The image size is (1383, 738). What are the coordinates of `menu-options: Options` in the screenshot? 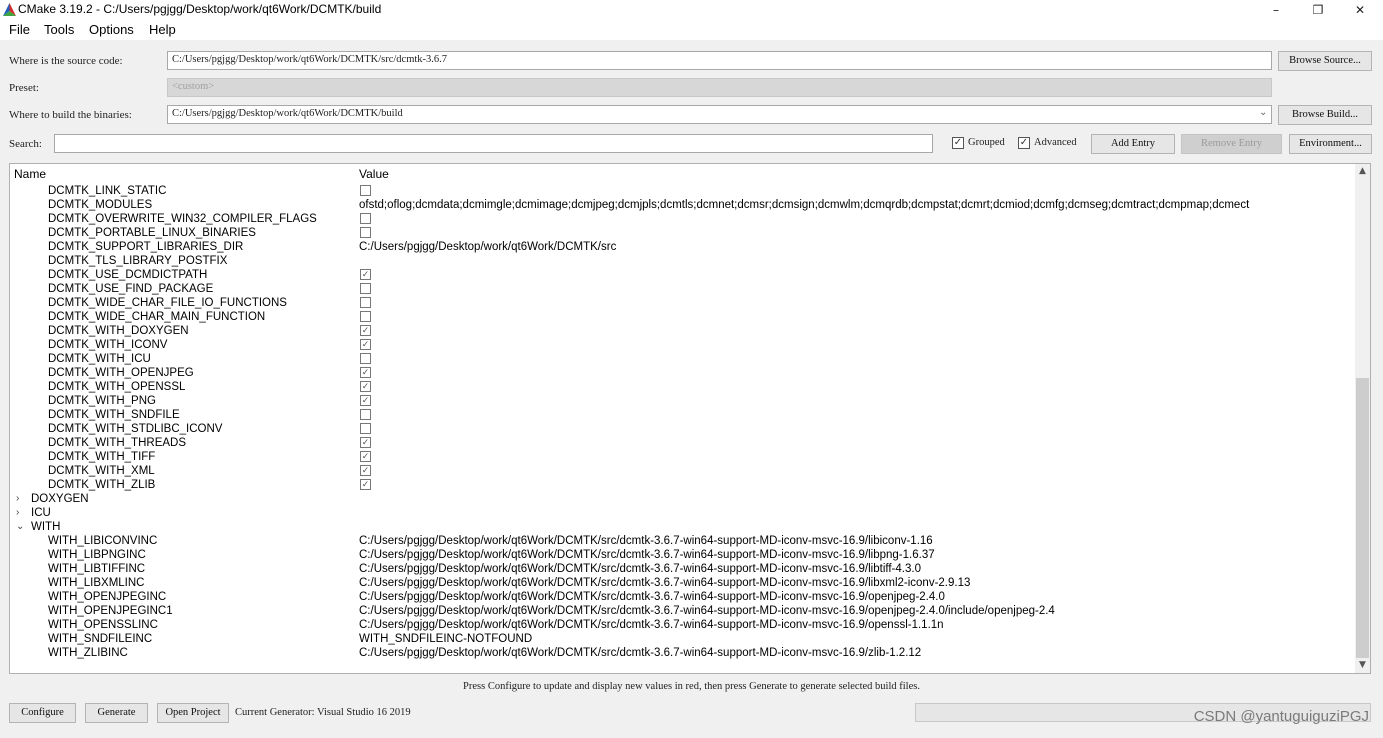 It's located at (111, 29).